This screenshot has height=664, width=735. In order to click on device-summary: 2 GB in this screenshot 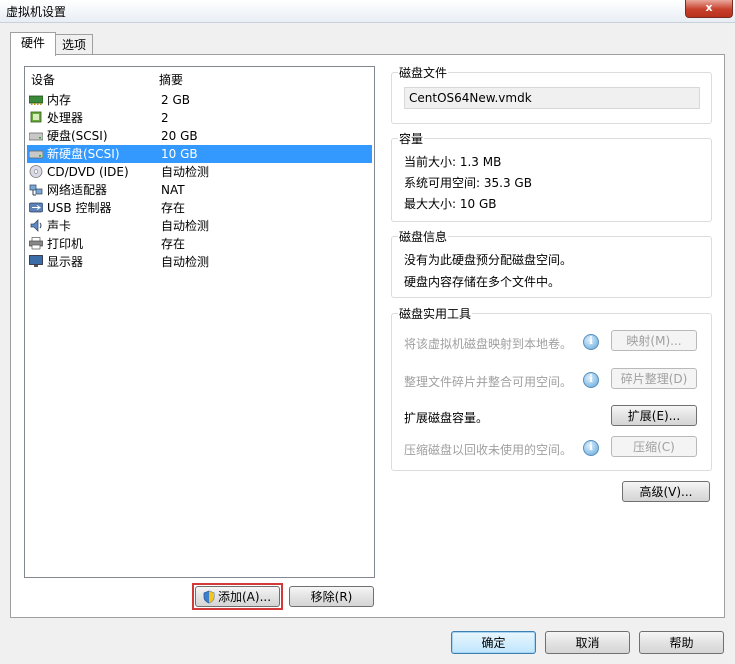, I will do `click(175, 100)`.